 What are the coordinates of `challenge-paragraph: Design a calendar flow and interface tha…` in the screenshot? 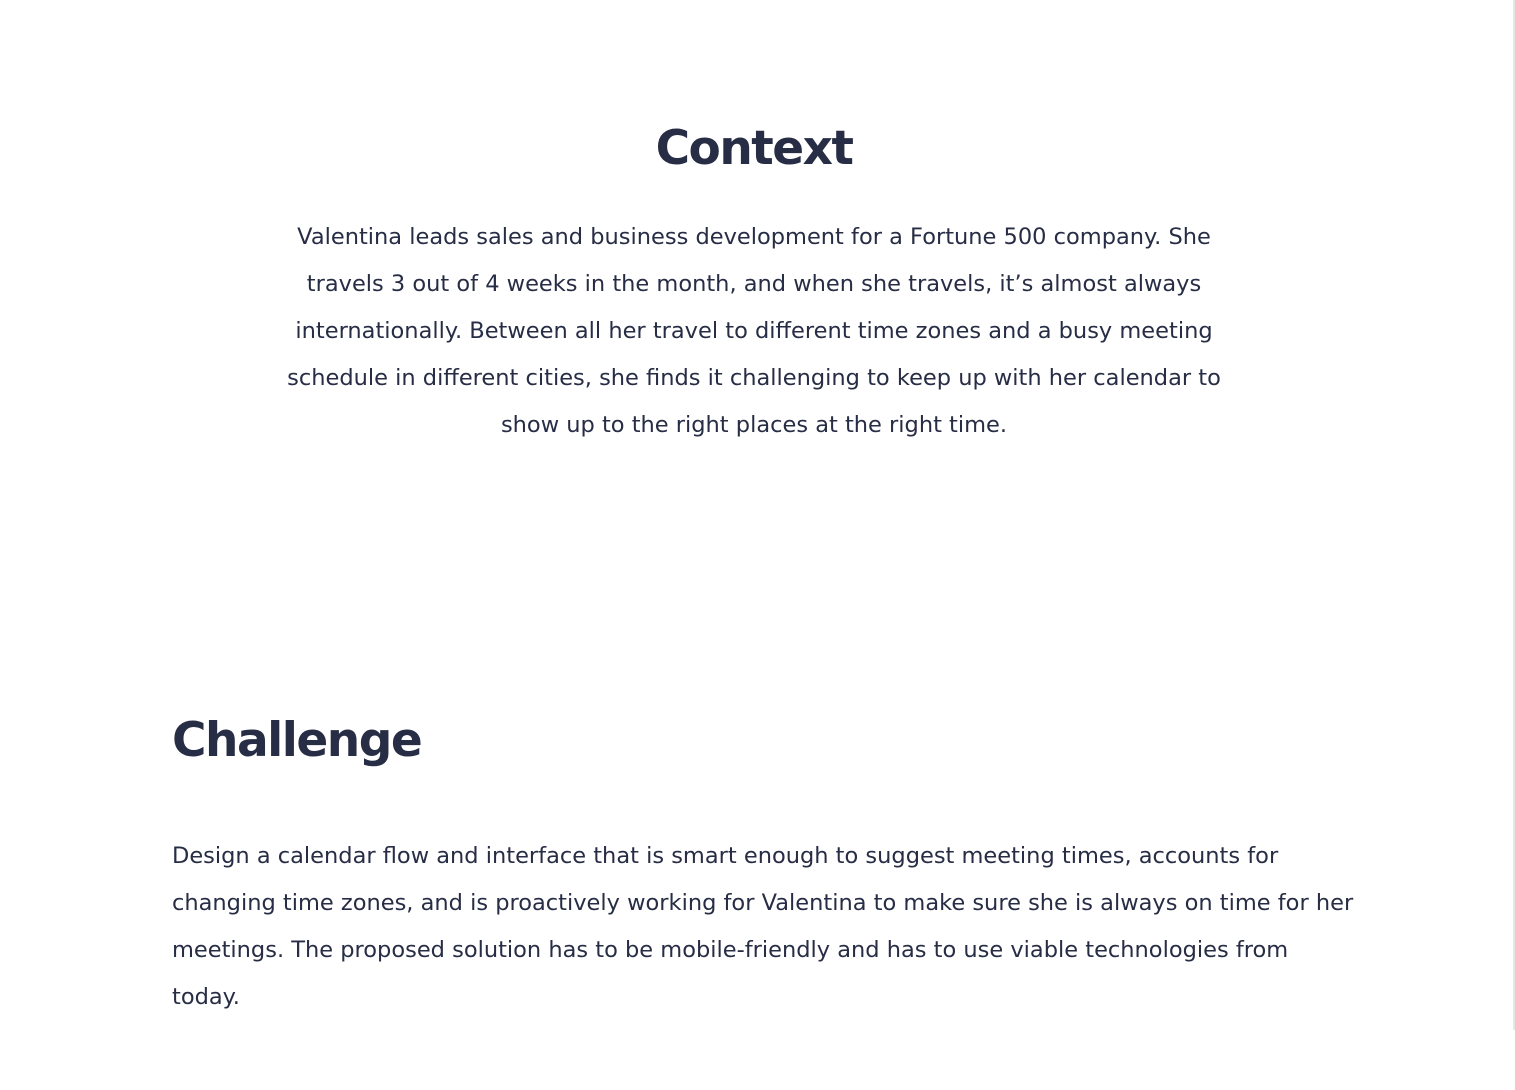 It's located at (763, 926).